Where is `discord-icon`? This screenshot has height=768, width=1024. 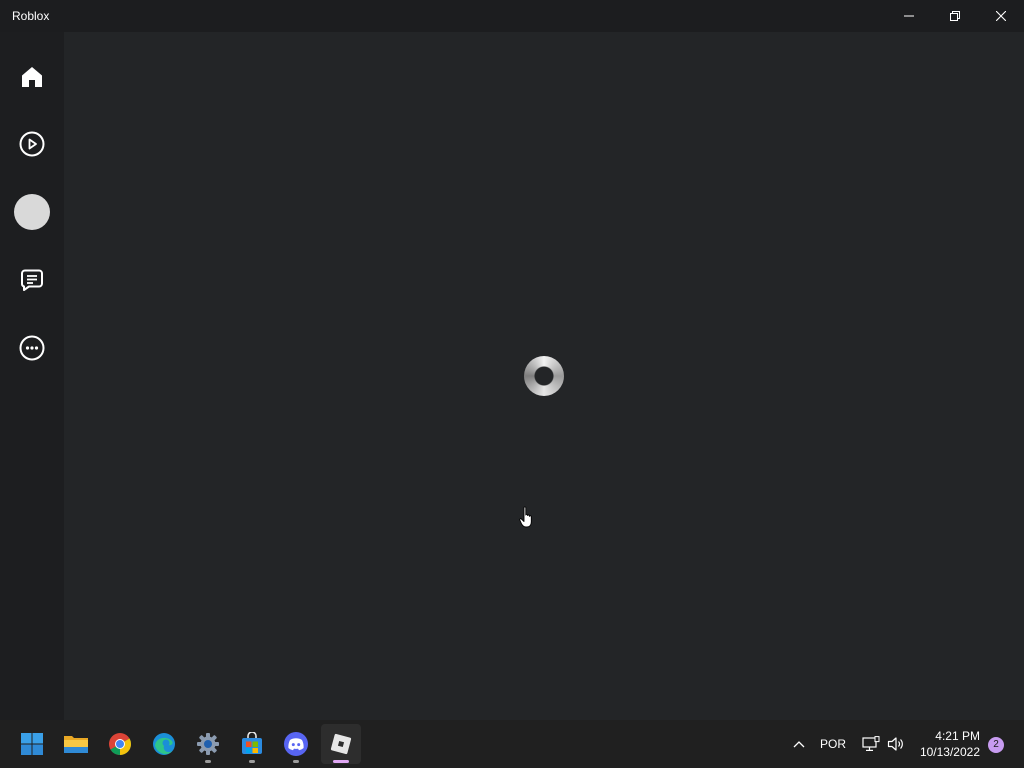 discord-icon is located at coordinates (296, 744).